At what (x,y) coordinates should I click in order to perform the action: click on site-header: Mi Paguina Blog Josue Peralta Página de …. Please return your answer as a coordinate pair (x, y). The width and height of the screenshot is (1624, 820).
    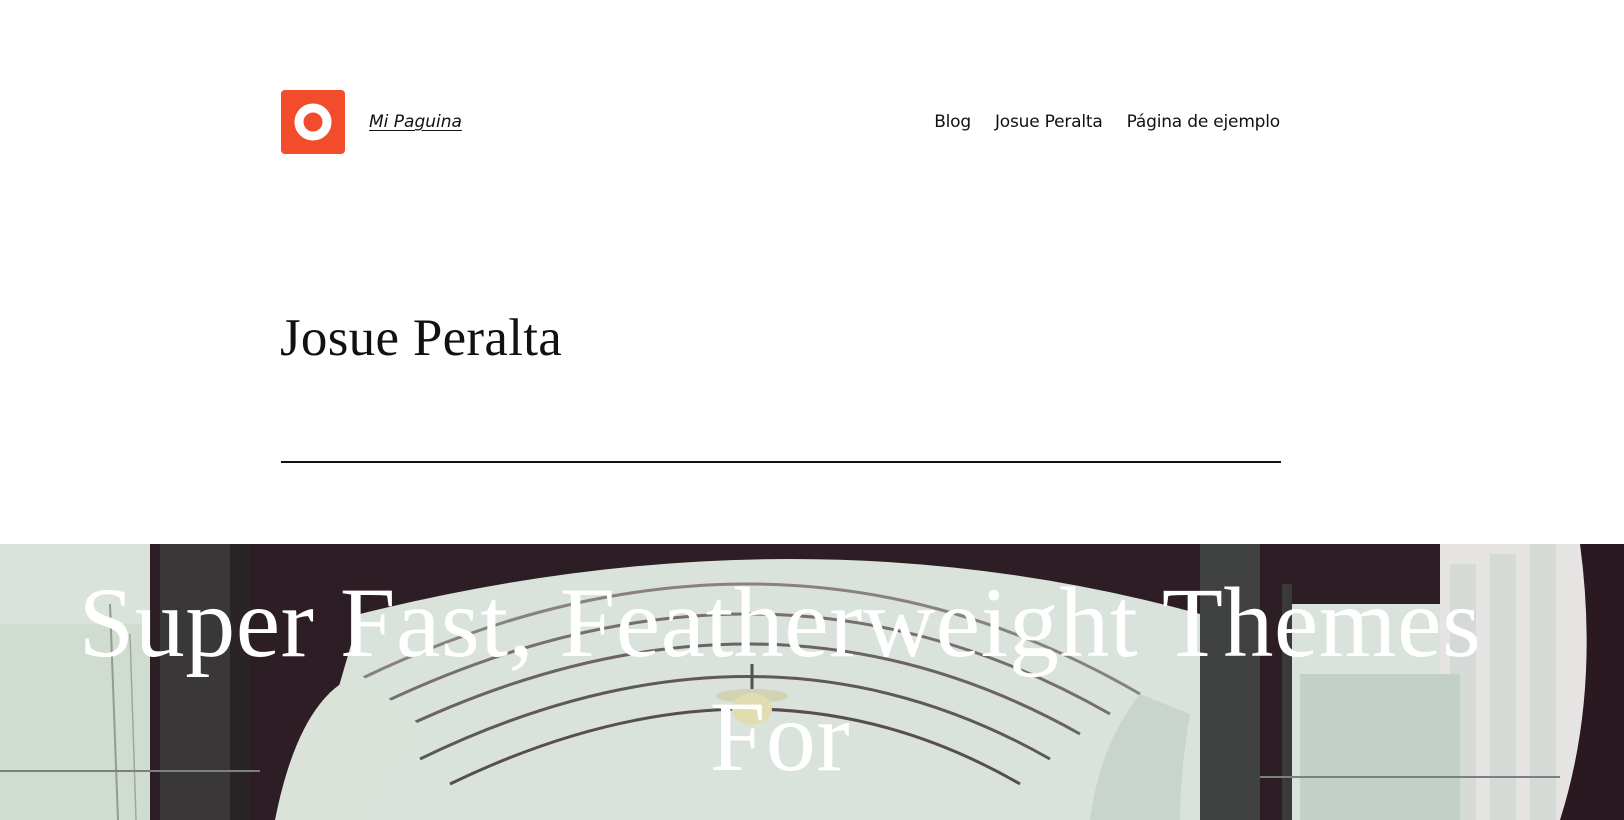
    Looking at the image, I should click on (781, 122).